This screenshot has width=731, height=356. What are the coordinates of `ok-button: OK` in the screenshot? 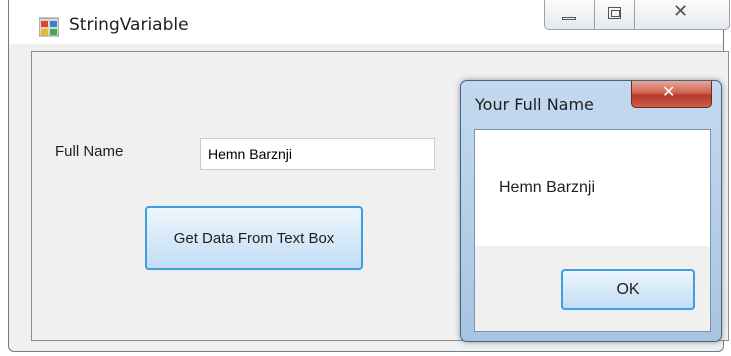 It's located at (628, 289).